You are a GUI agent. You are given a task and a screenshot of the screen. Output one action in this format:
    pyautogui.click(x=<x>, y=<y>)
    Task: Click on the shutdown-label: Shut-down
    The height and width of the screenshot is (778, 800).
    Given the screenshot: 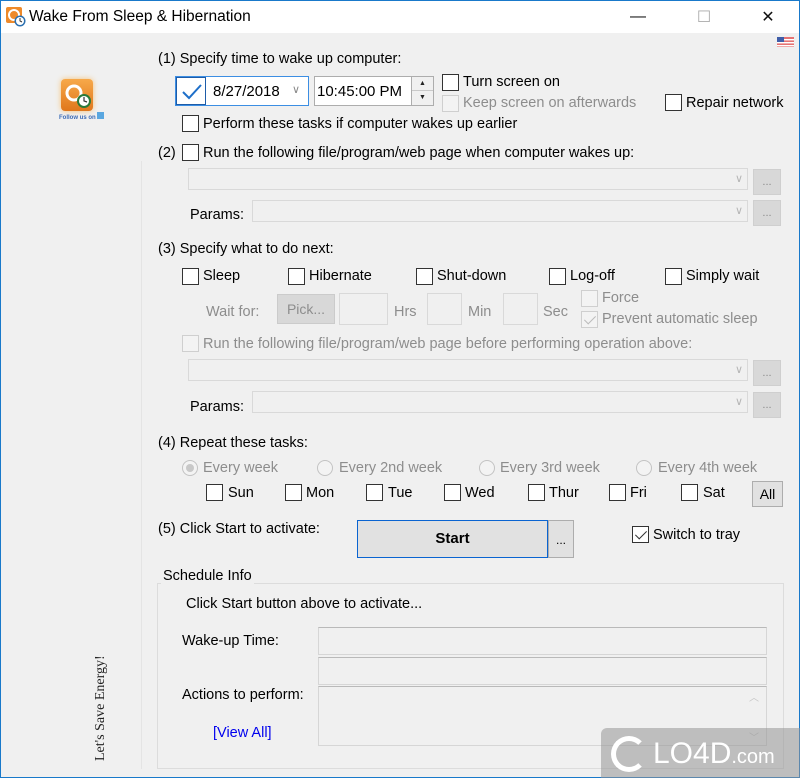 What is the action you would take?
    pyautogui.click(x=472, y=276)
    